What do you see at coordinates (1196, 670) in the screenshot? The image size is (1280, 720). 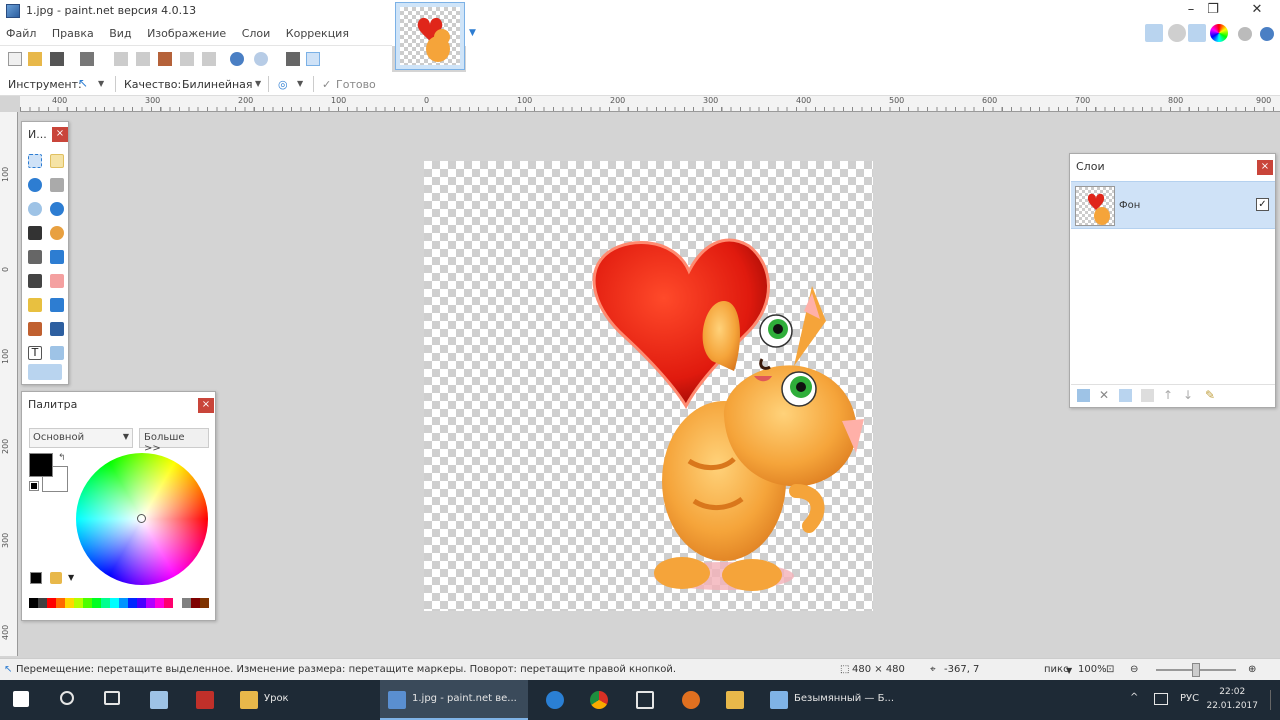 I see `zoom-slider-thumb` at bounding box center [1196, 670].